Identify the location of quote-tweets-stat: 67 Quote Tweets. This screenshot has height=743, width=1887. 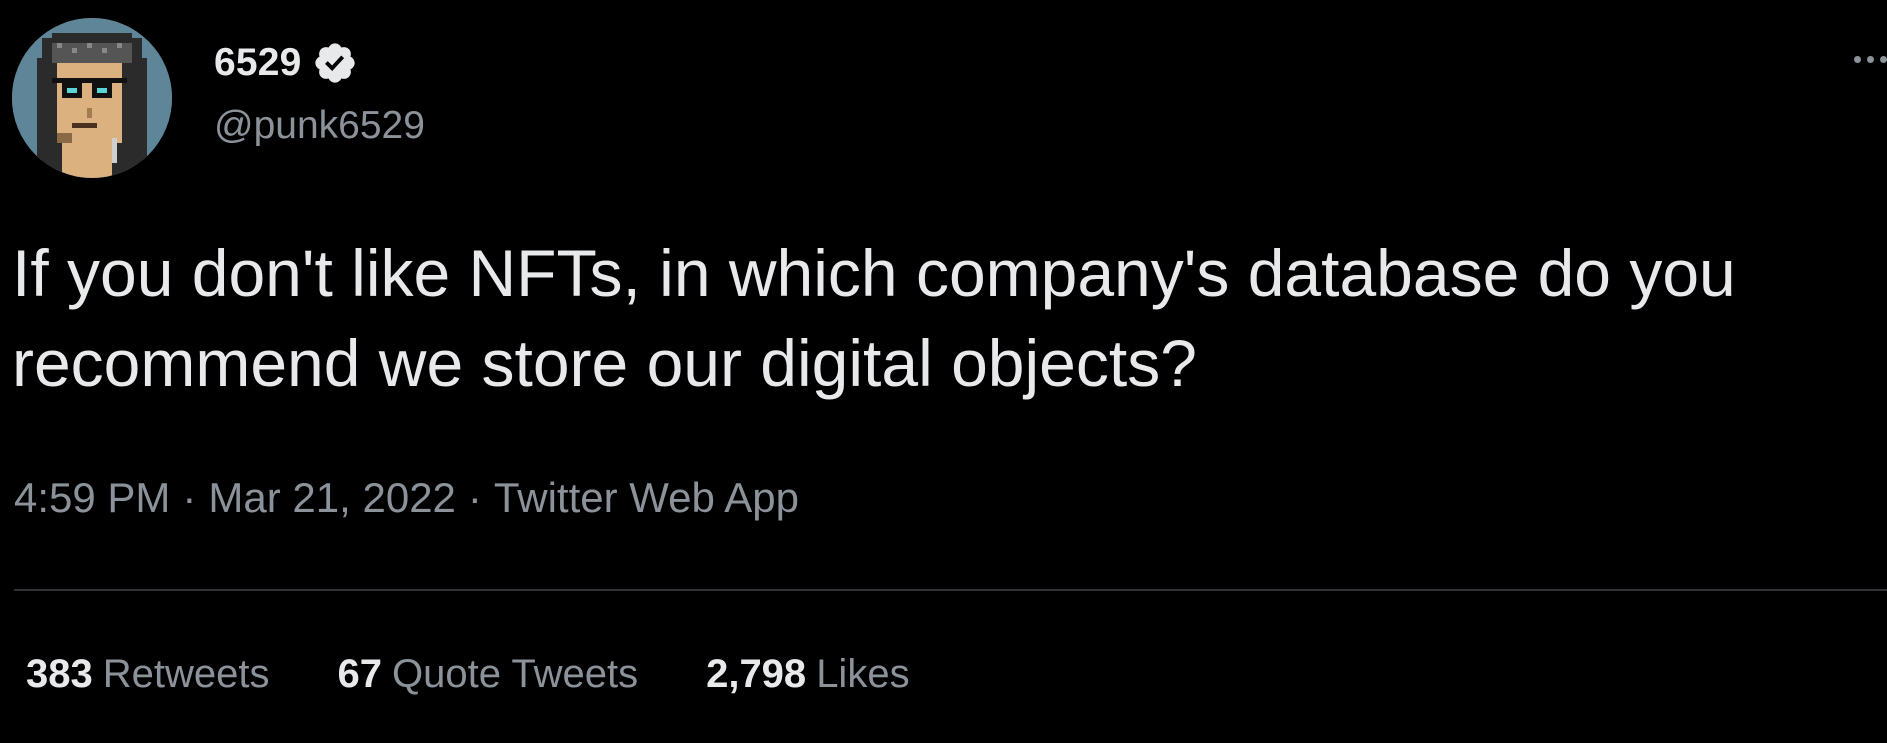
(488, 674).